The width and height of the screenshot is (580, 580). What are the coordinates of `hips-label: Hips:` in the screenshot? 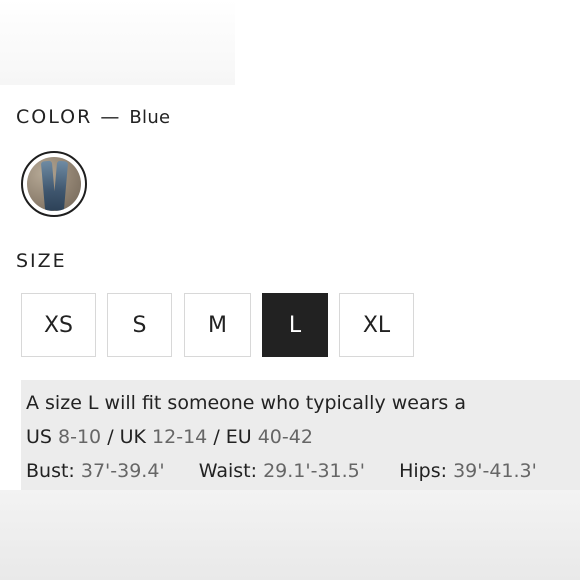 It's located at (423, 471).